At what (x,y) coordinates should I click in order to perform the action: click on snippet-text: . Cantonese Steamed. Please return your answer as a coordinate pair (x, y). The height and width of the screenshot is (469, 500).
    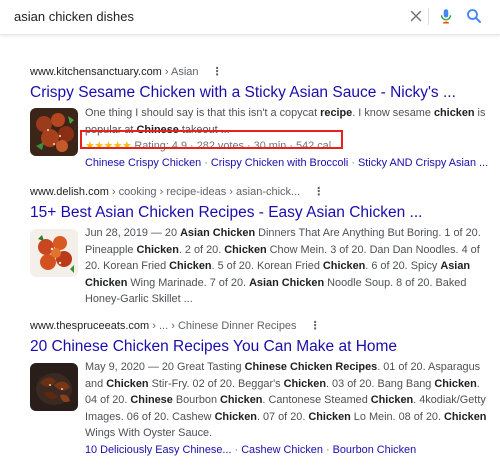
    Looking at the image, I should click on (316, 400).